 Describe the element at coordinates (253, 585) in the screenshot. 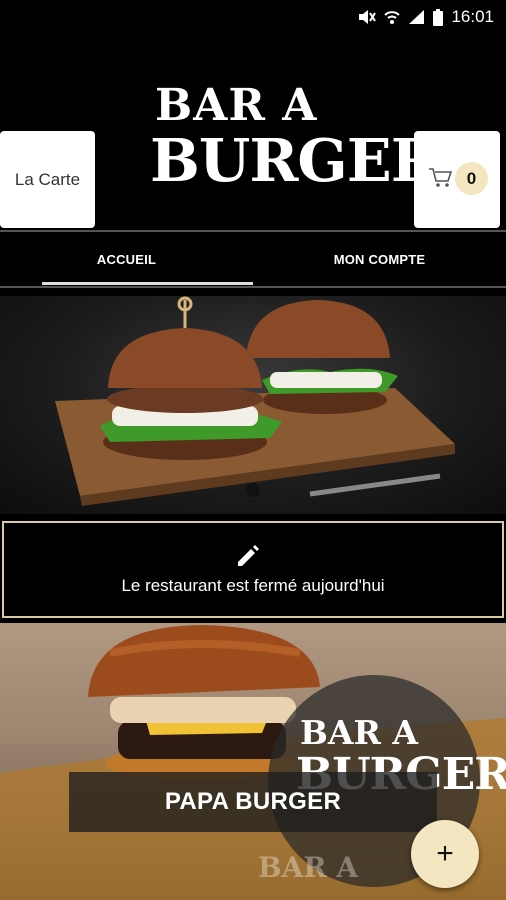

I see `notice-text: Le restaurant est fermé aujourd'hui` at that location.